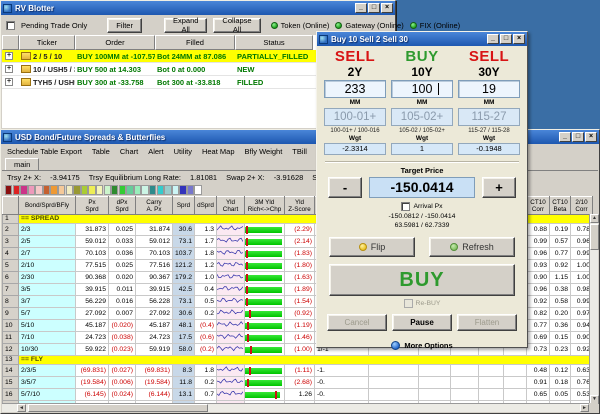  I want to click on decrement-button: -, so click(345, 187).